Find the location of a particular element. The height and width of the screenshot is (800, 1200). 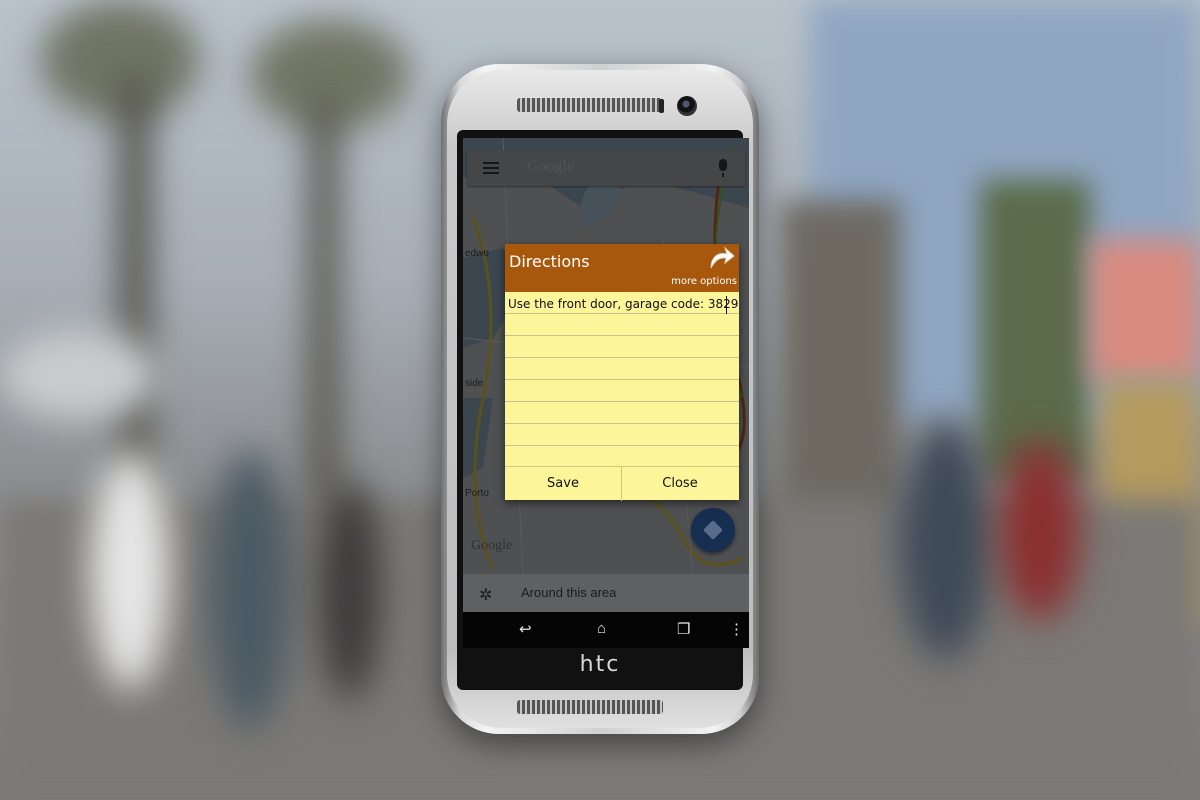

lined-paper is located at coordinates (622, 379).